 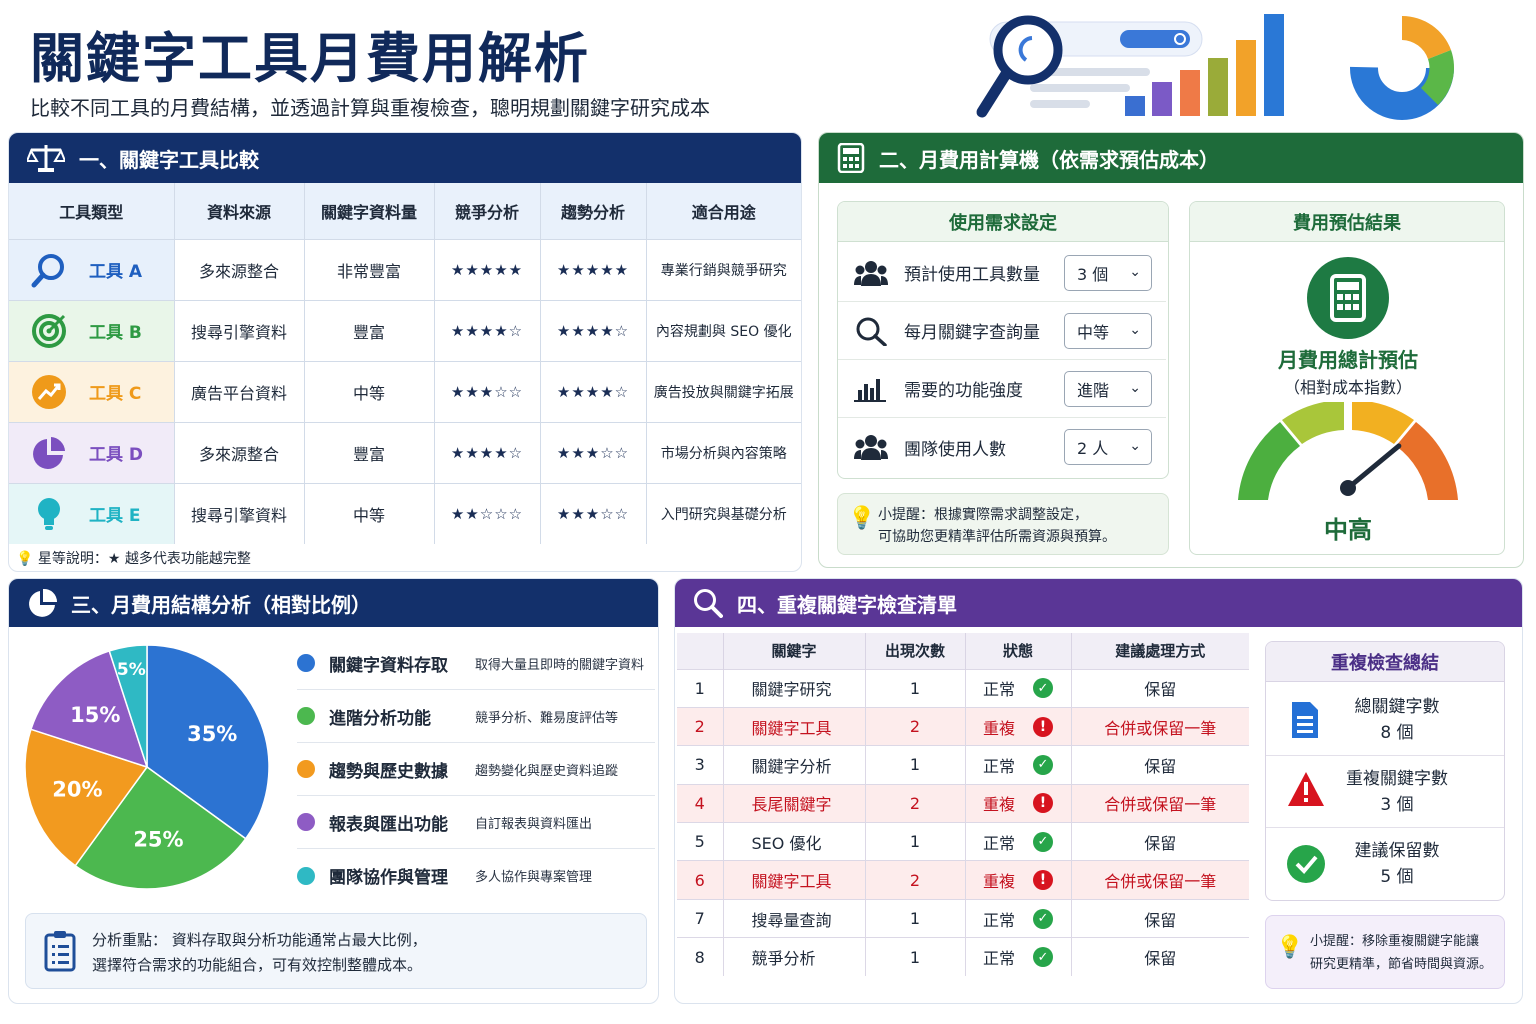 What do you see at coordinates (306, 875) in the screenshot?
I see `legend-dot` at bounding box center [306, 875].